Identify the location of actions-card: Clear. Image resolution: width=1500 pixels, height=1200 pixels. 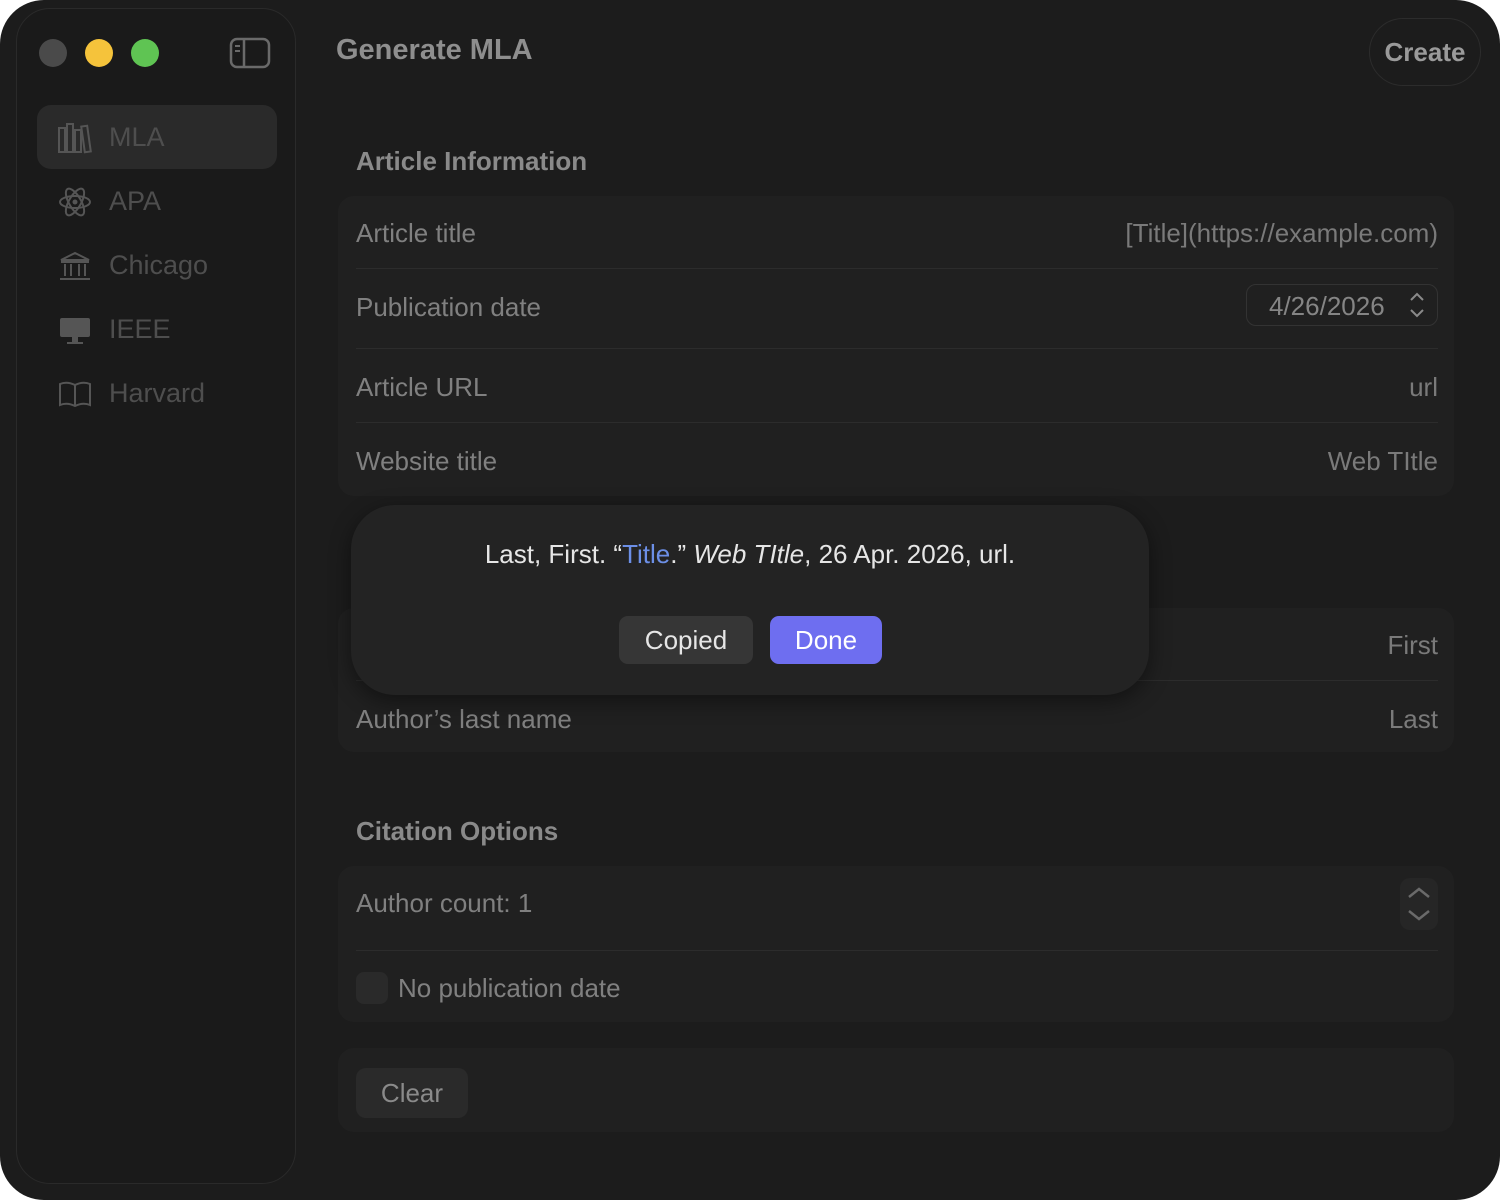
(896, 1090).